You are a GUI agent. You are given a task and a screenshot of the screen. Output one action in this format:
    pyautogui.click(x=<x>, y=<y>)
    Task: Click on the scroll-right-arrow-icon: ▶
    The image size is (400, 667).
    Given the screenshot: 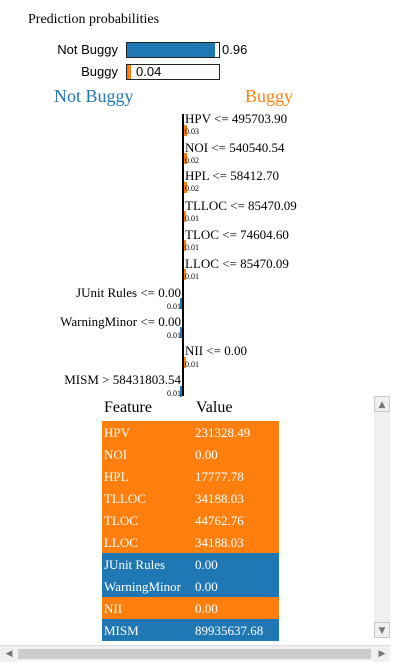 What is the action you would take?
    pyautogui.click(x=382, y=654)
    